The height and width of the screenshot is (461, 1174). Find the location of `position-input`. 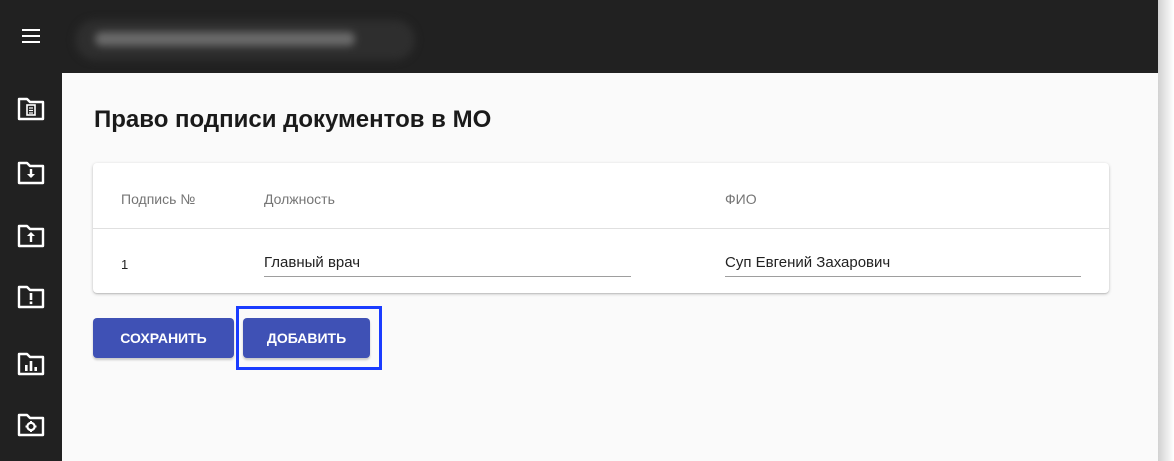

position-input is located at coordinates (447, 262).